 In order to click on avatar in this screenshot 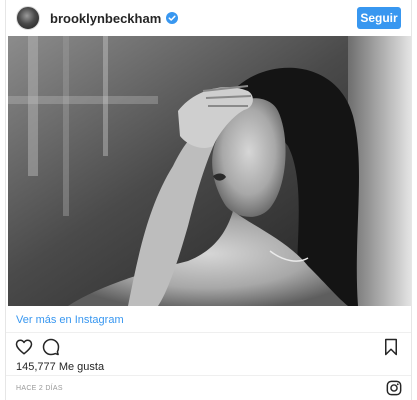, I will do `click(28, 18)`.